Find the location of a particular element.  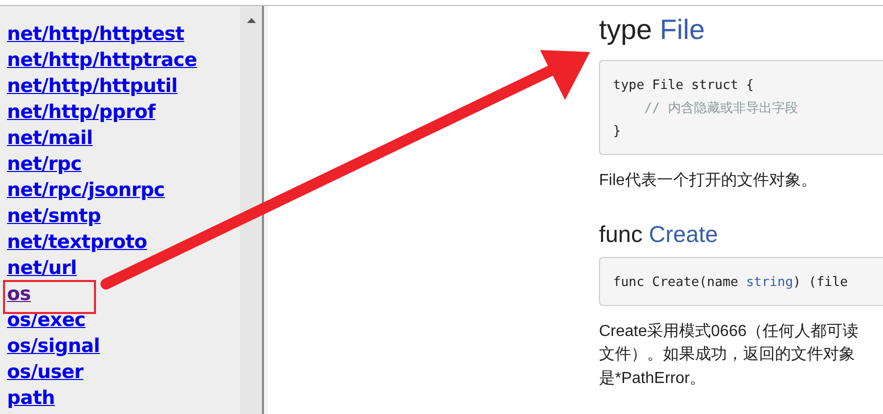

package-link: os/user is located at coordinates (45, 372).